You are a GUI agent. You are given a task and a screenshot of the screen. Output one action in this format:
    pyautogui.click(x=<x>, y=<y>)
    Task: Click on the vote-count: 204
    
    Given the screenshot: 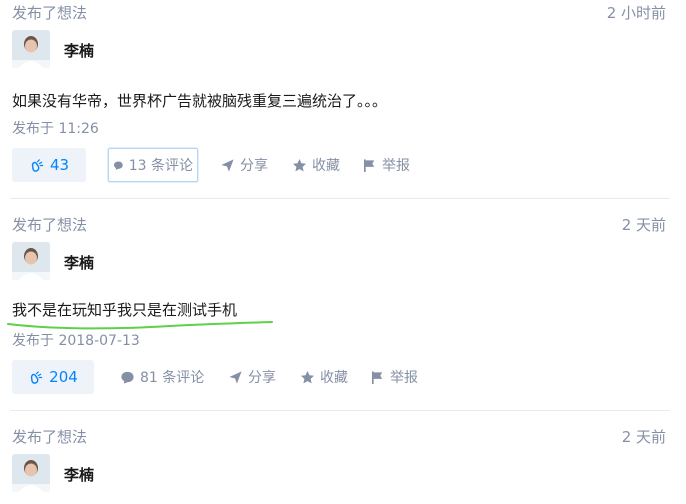 What is the action you would take?
    pyautogui.click(x=63, y=377)
    